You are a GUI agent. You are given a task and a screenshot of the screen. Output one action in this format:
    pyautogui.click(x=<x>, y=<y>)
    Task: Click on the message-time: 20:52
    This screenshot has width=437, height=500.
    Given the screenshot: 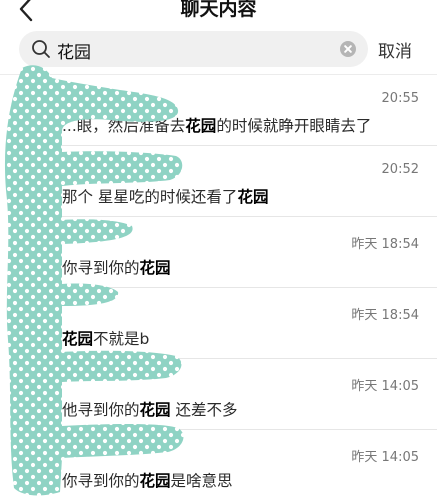 What is the action you would take?
    pyautogui.click(x=400, y=169)
    